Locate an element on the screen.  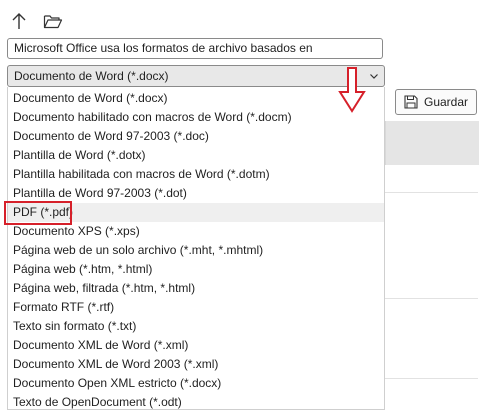
file-type-option-htm-filtered: Página web, filtrada (*.htm, *.html) is located at coordinates (196, 288).